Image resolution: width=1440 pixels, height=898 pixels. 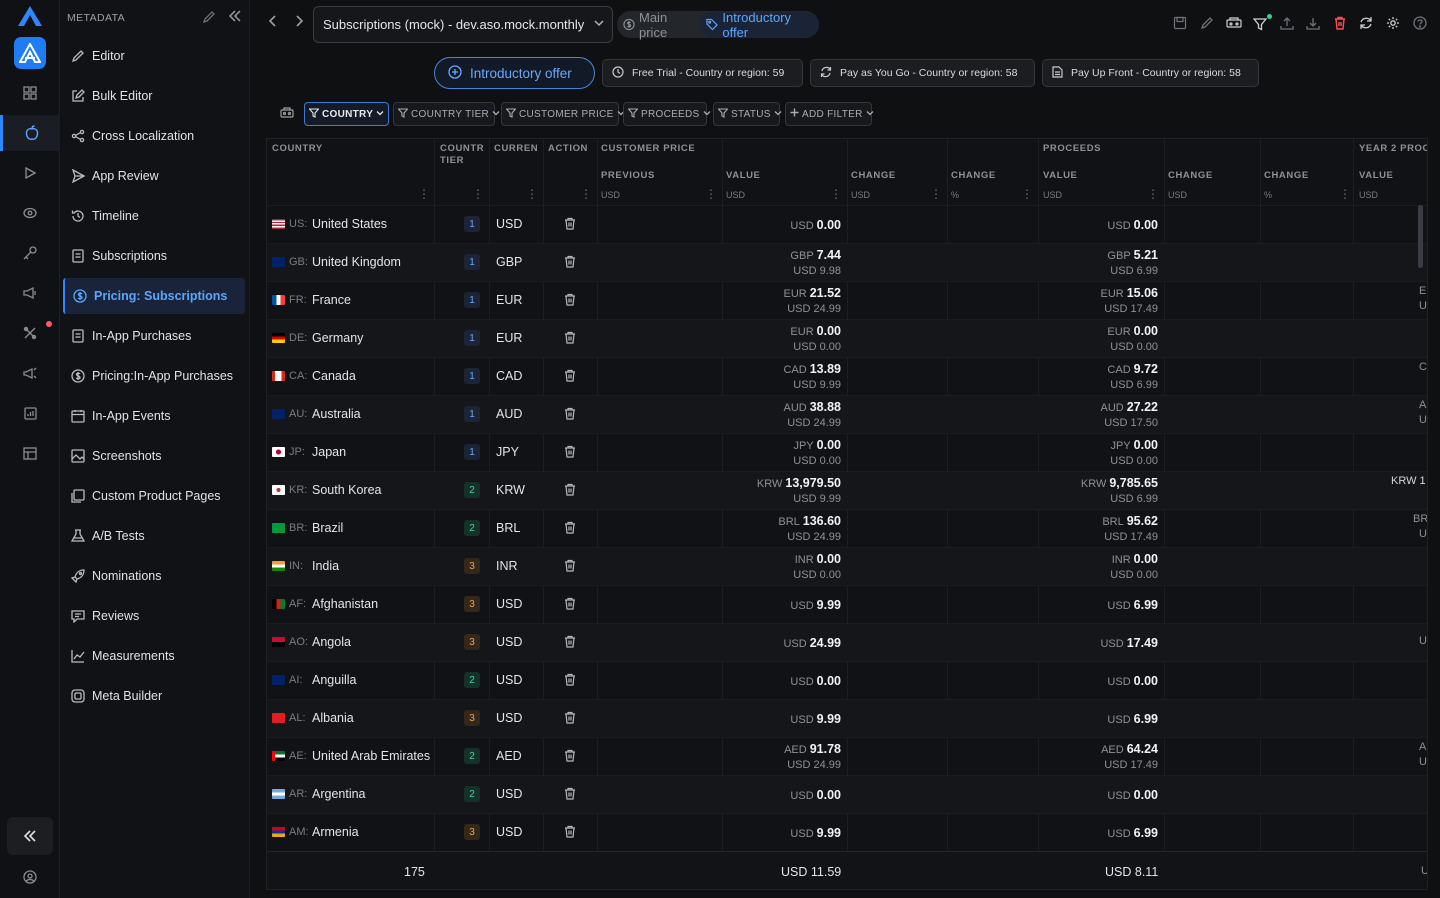 I want to click on proceeds-value: USD 0.00, so click(x=1132, y=680).